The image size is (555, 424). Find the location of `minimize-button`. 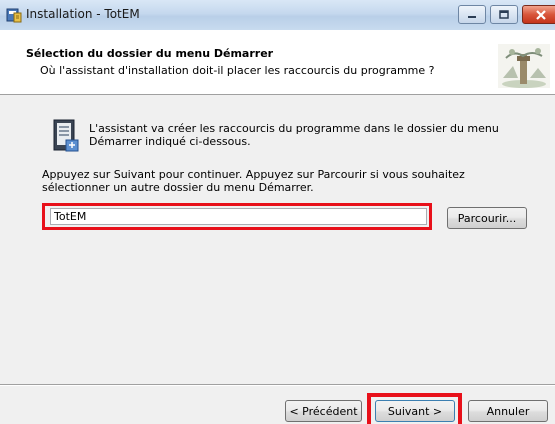

minimize-button is located at coordinates (472, 14).